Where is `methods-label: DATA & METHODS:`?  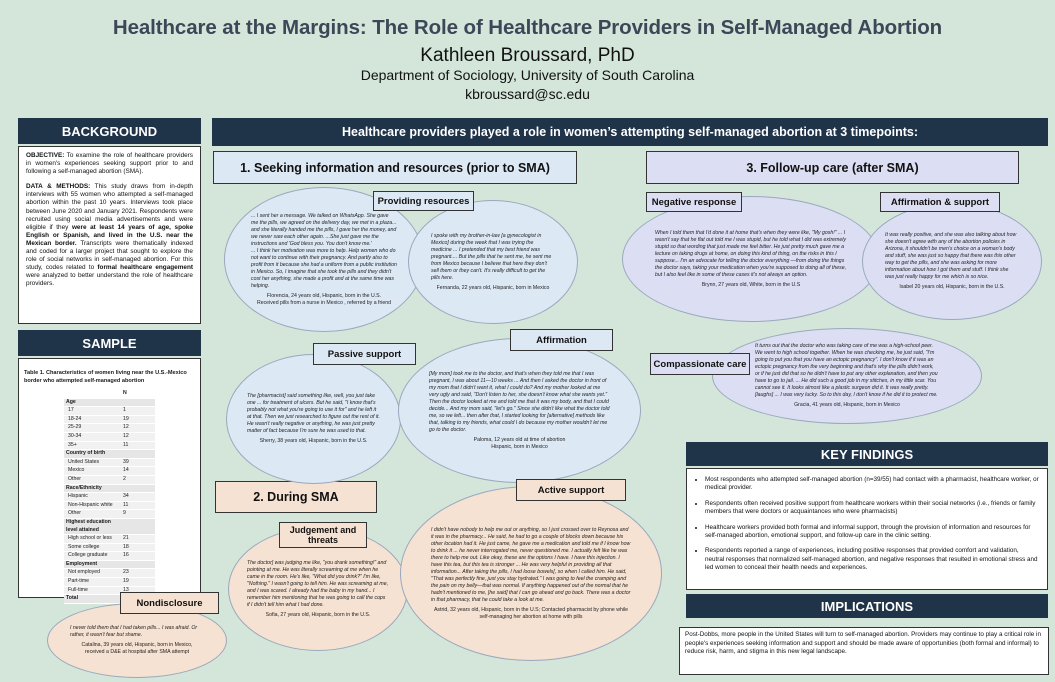 methods-label: DATA & METHODS: is located at coordinates (58, 187).